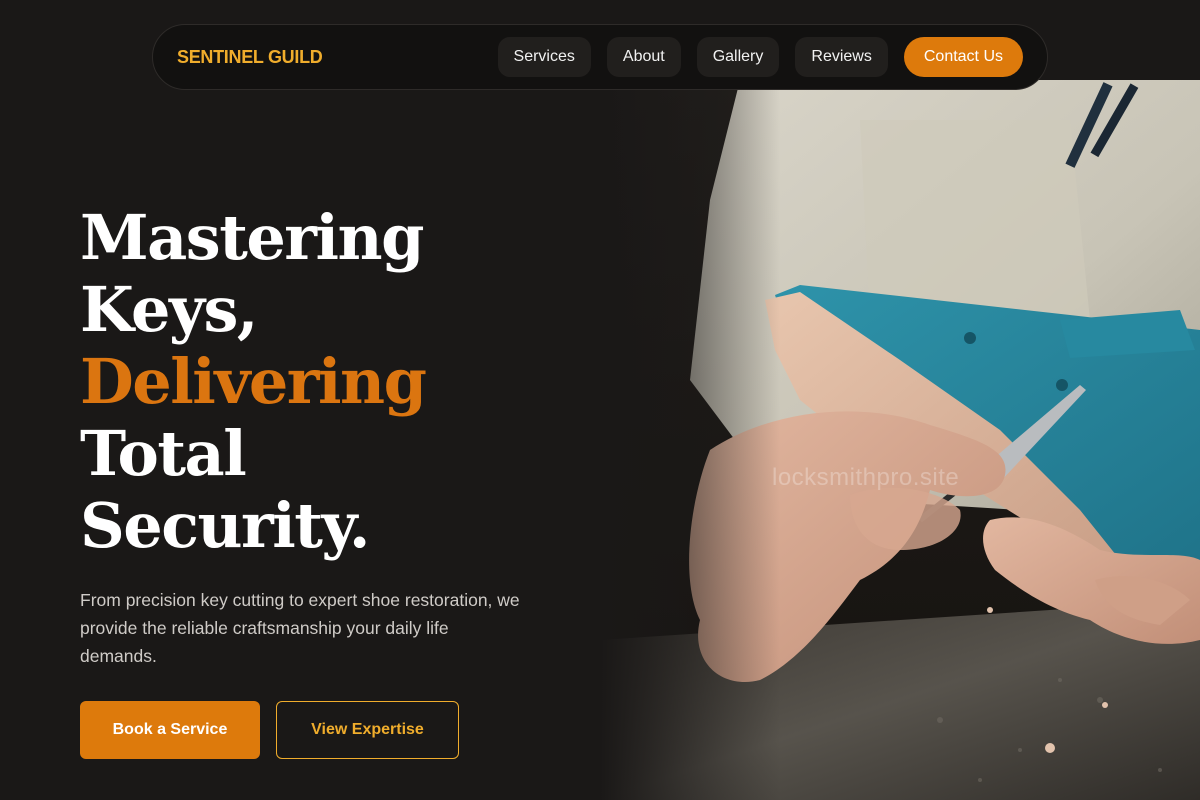 The image size is (1200, 800). Describe the element at coordinates (170, 730) in the screenshot. I see `book-service-button: Book a Service` at that location.